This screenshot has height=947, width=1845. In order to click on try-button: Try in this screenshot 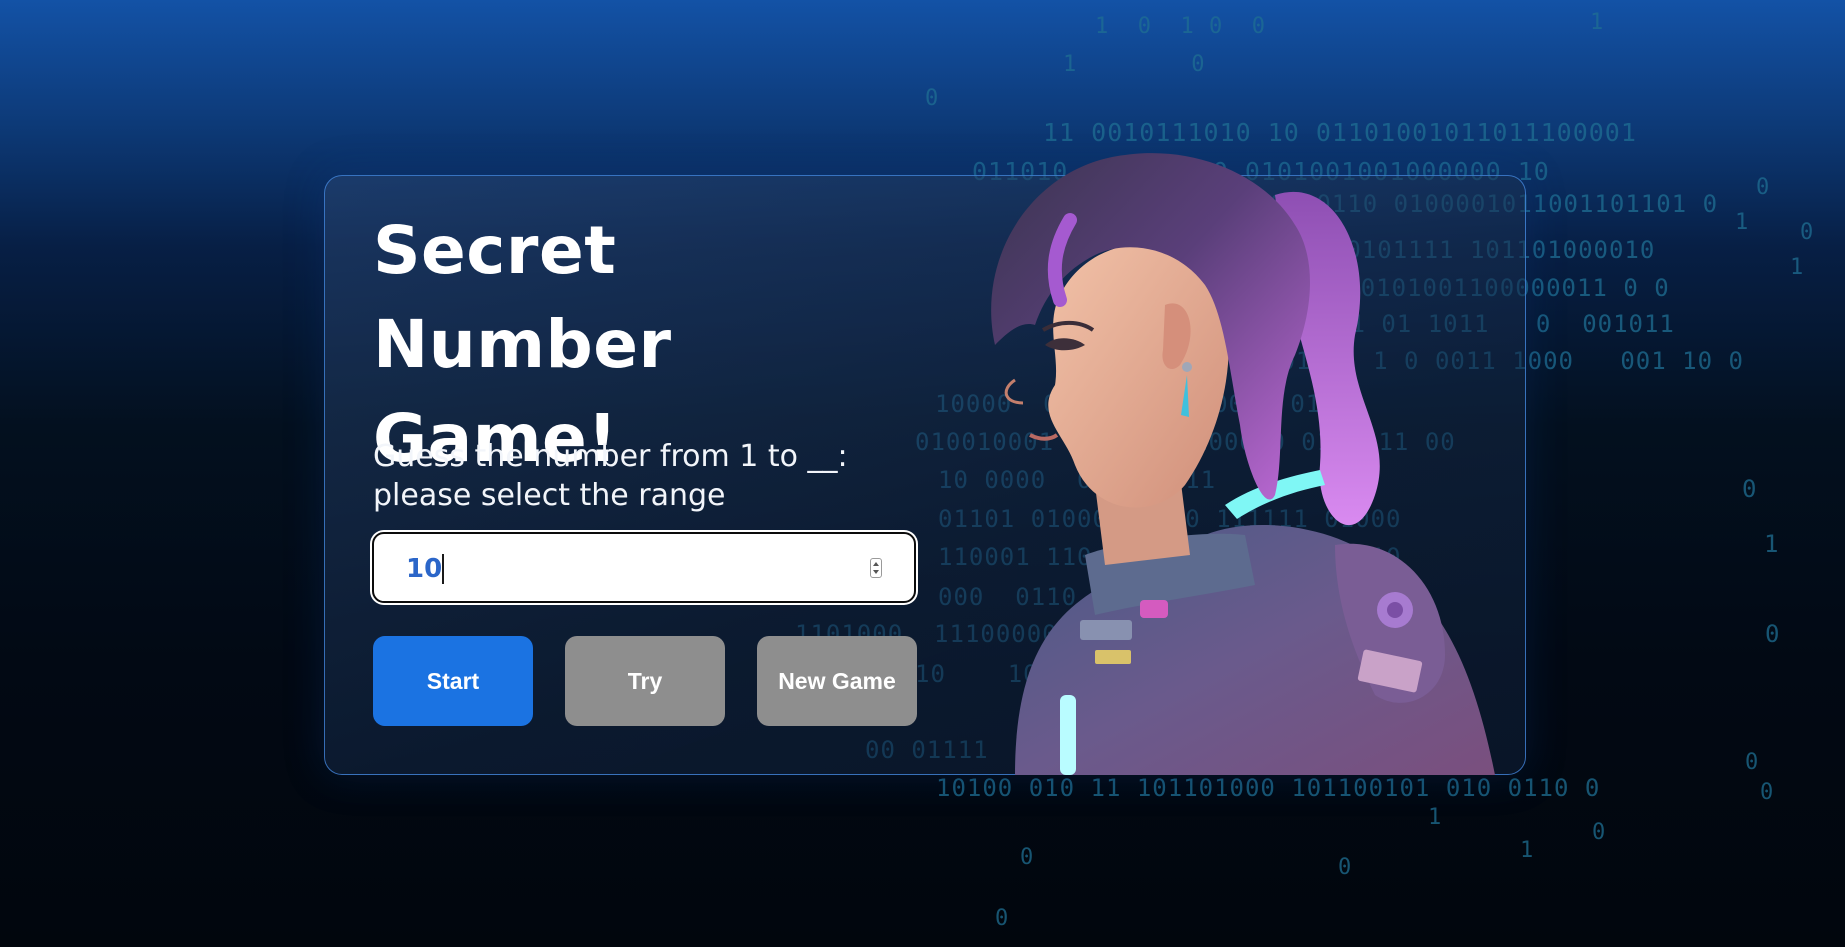, I will do `click(645, 681)`.